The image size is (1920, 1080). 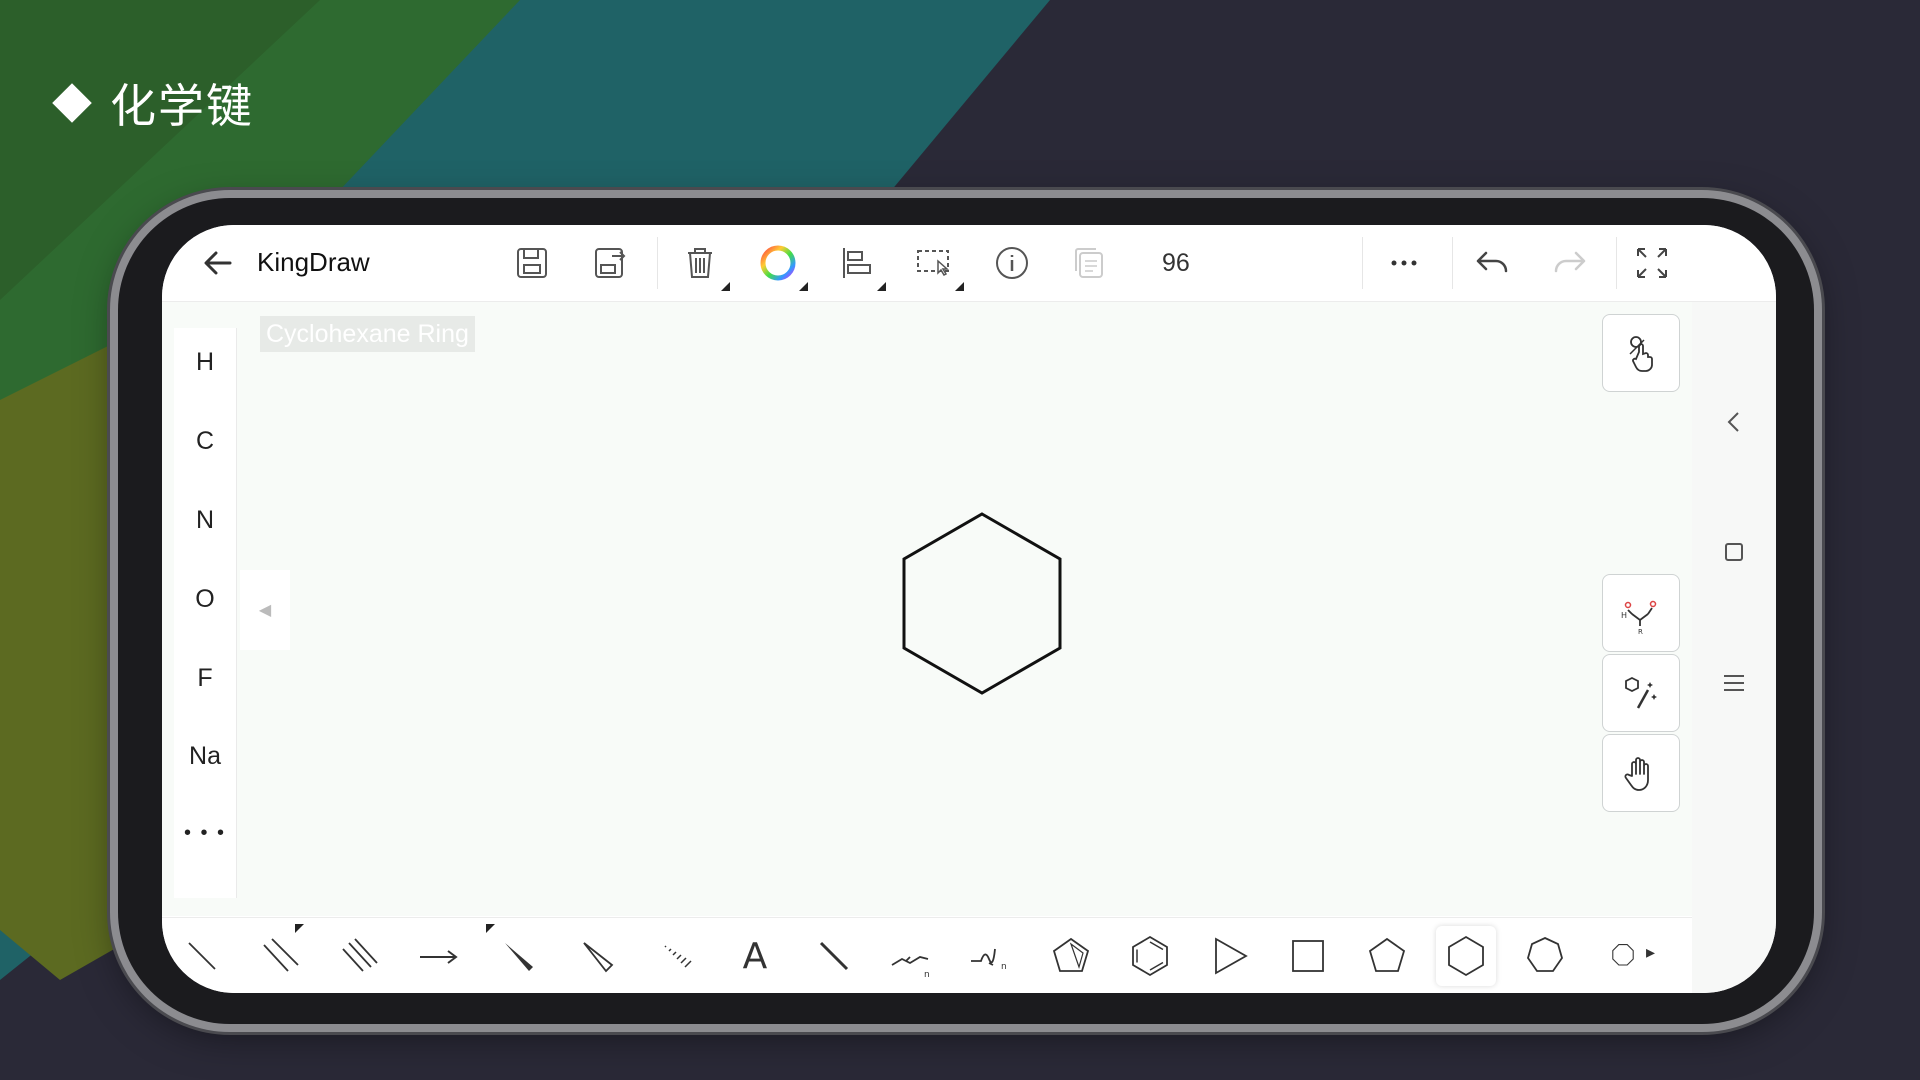 I want to click on copy-button, so click(x=1090, y=263).